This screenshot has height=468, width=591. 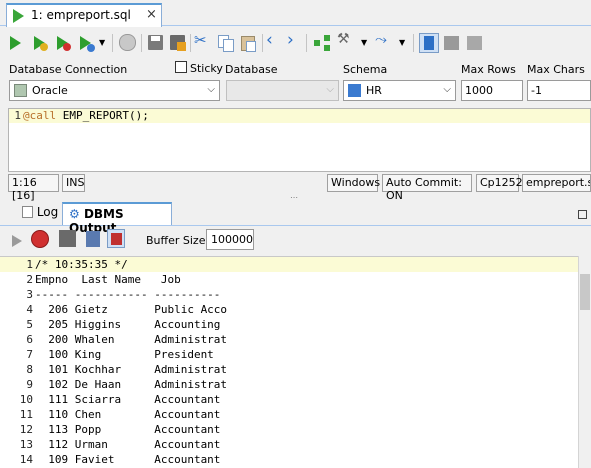 I want to click on dbms-output-icon, so click(x=429, y=43).